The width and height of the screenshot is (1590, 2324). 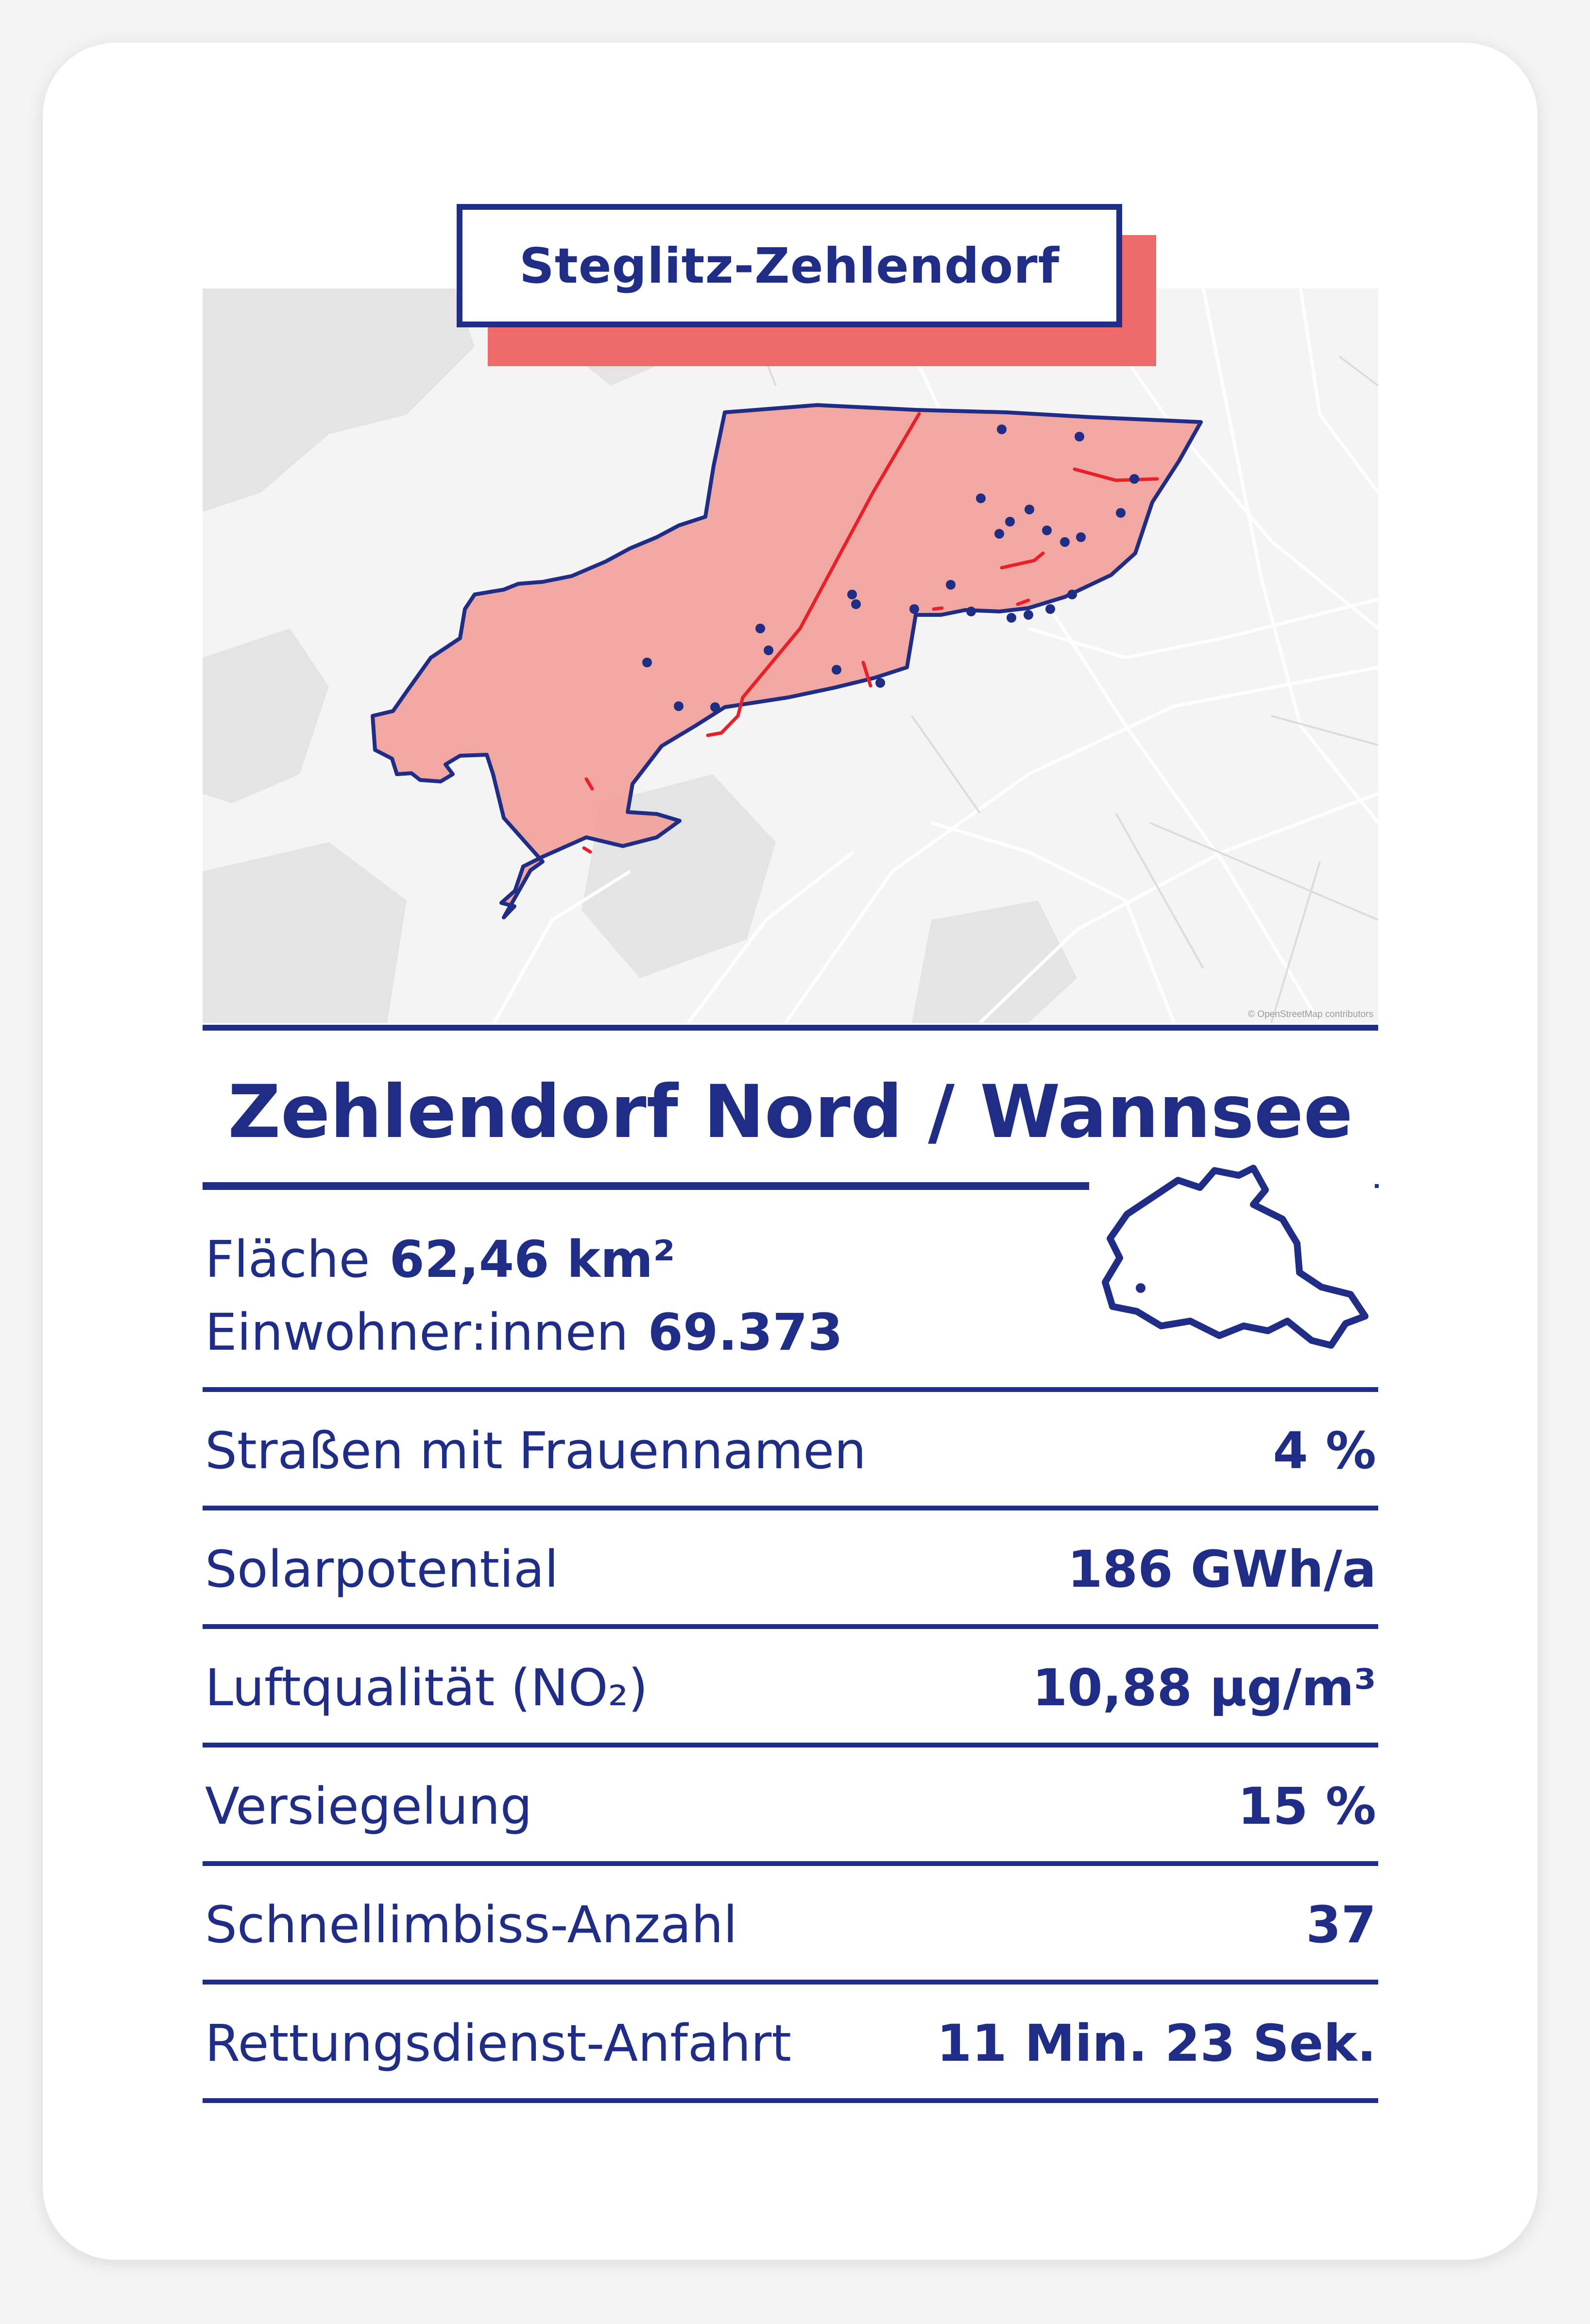 I want to click on population-fact: Einwohner:innen 69.373, so click(x=524, y=1332).